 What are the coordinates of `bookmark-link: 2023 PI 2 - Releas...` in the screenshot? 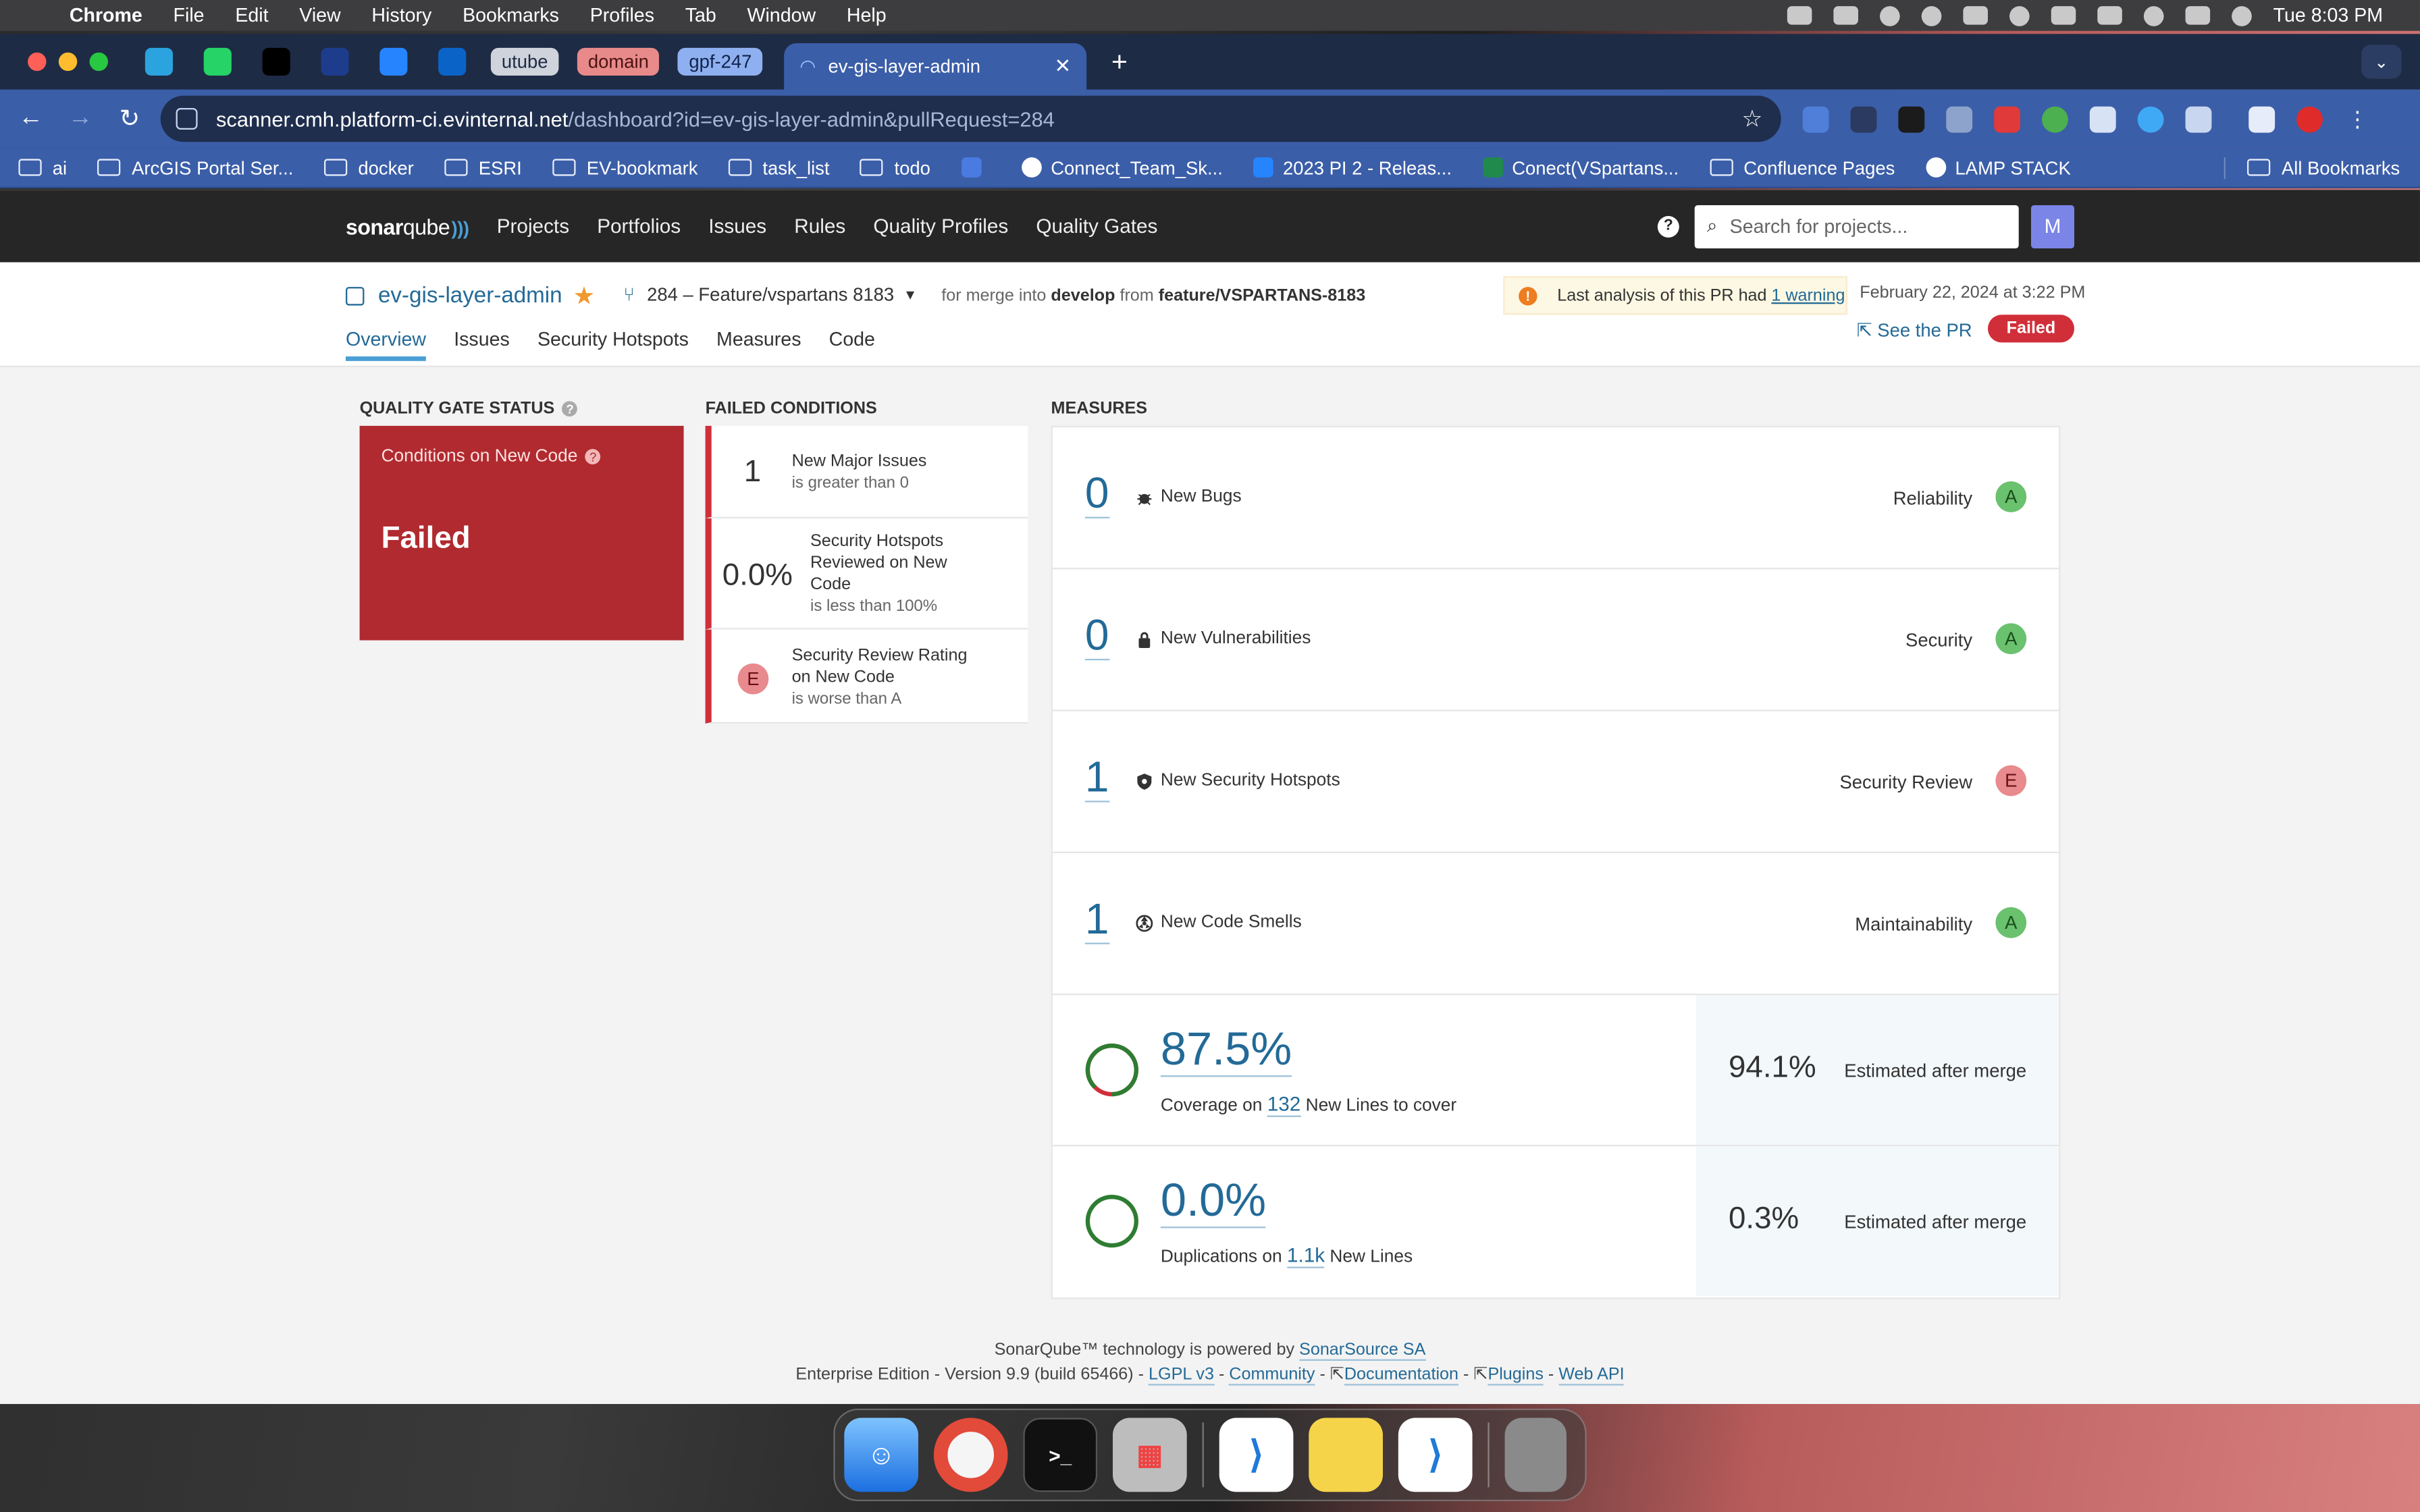 It's located at (1352, 167).